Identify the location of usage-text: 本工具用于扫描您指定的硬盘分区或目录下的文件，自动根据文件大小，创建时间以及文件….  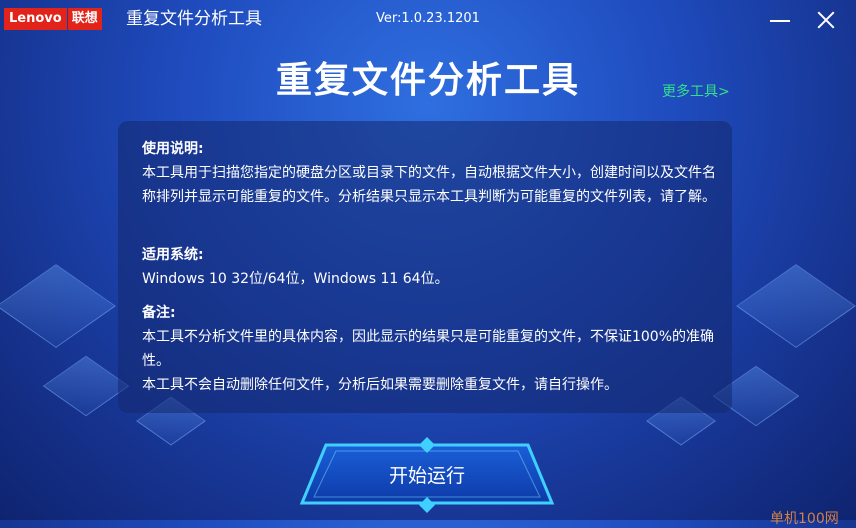
(429, 185).